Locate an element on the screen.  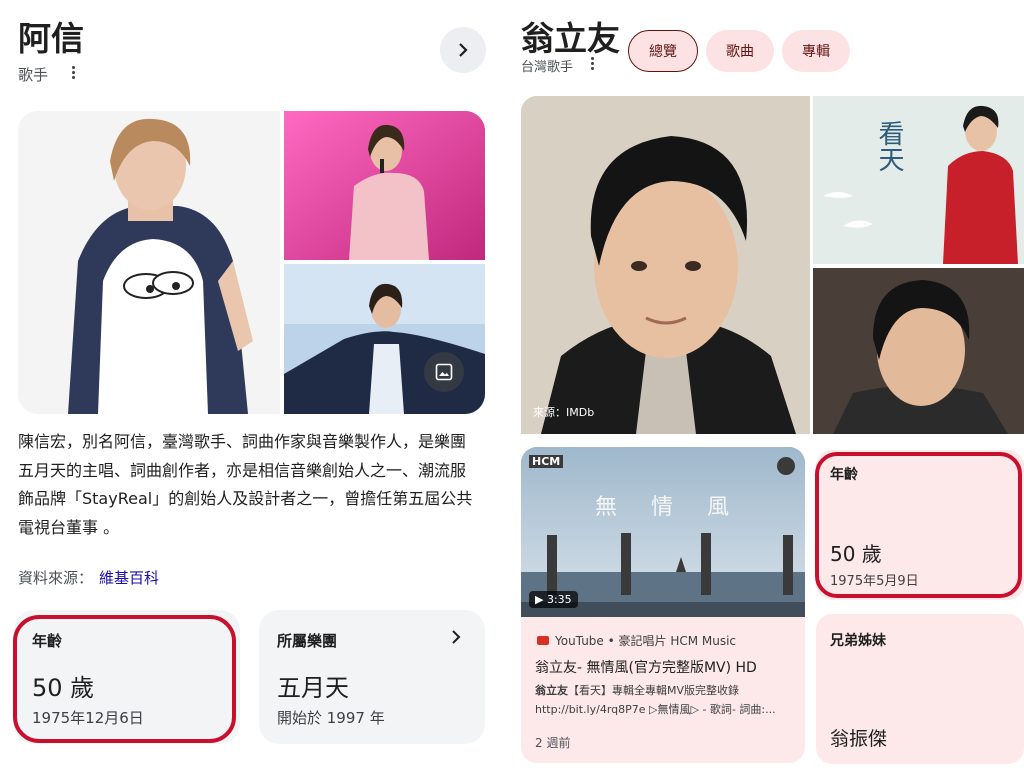
band-value: 五月天 is located at coordinates (313, 688).